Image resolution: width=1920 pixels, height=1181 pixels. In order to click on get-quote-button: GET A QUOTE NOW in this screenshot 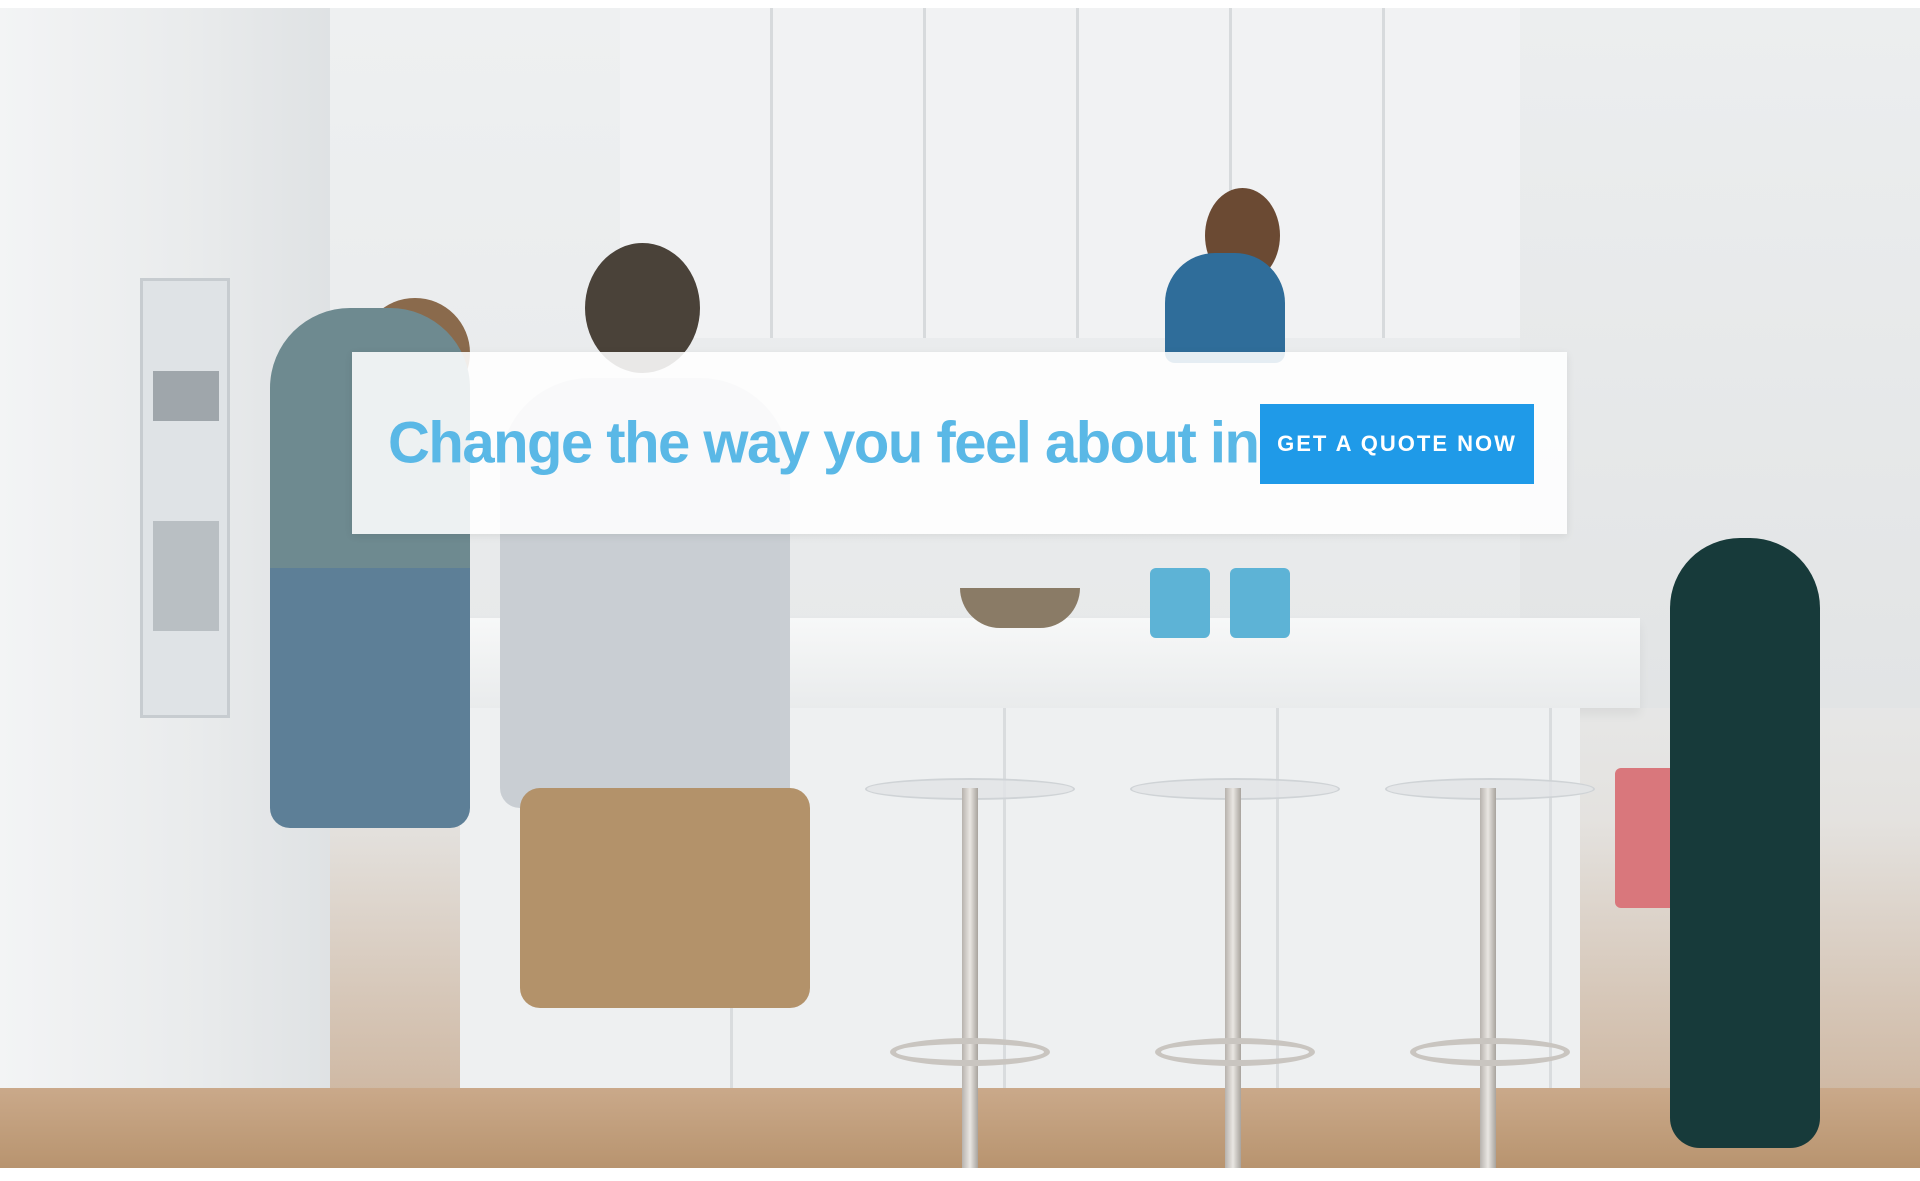, I will do `click(1397, 444)`.